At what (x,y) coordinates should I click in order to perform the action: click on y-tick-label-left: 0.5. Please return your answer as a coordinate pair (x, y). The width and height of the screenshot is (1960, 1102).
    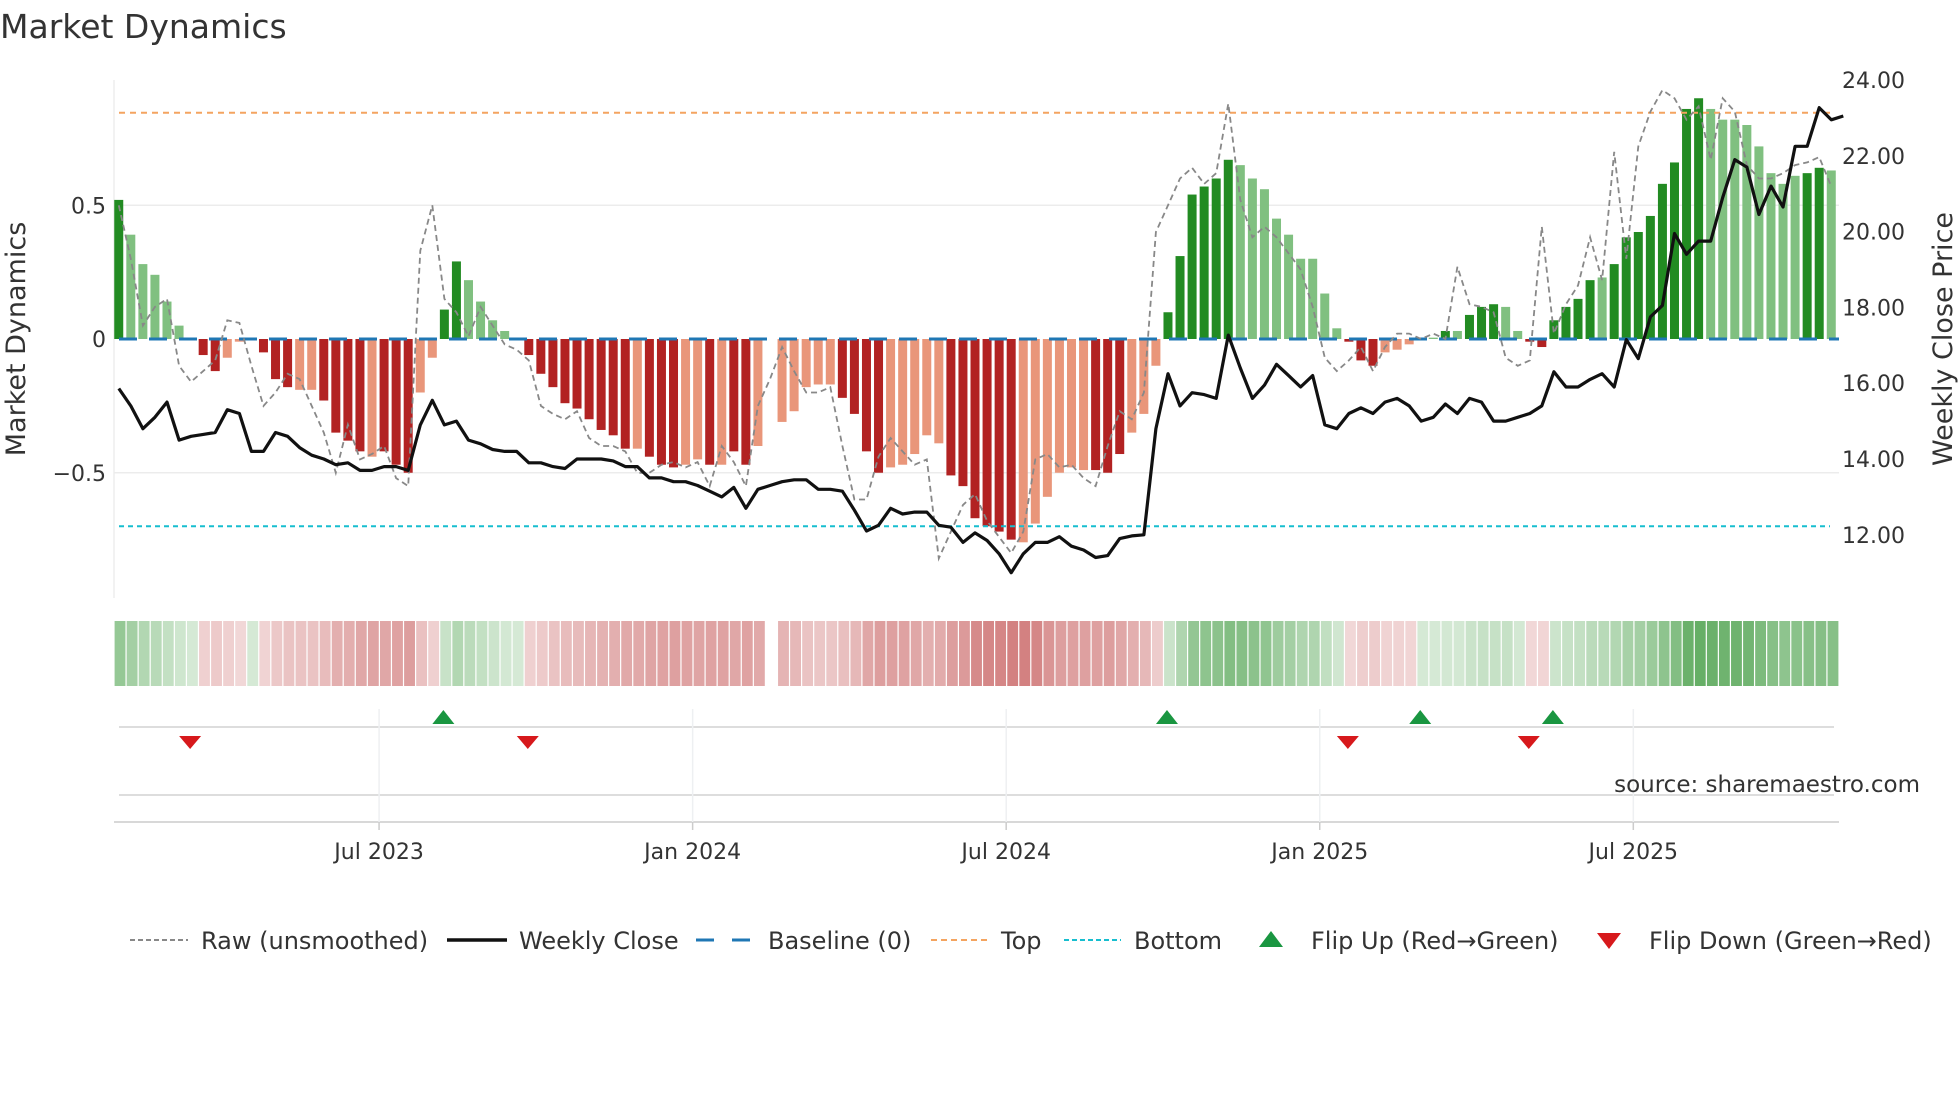
    Looking at the image, I should click on (88, 206).